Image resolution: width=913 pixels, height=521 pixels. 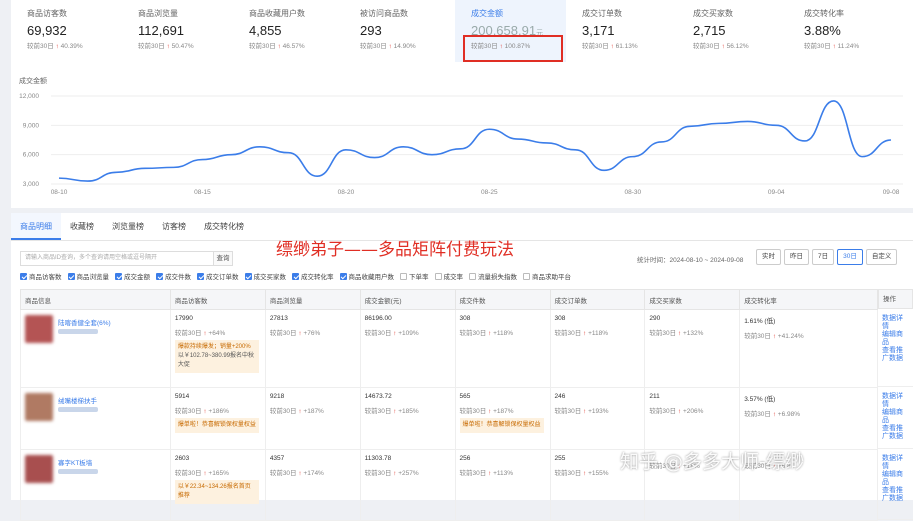 What do you see at coordinates (178, 276) in the screenshot?
I see `checkbox-label: 成交件数` at bounding box center [178, 276].